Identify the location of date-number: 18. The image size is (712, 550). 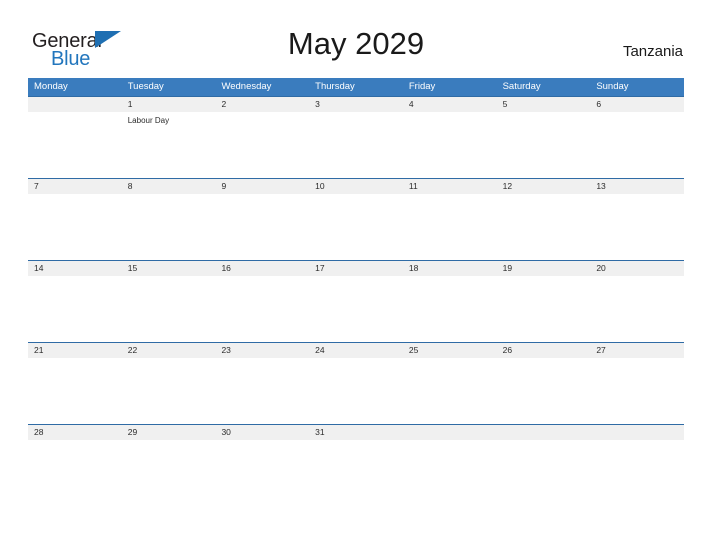
(450, 268).